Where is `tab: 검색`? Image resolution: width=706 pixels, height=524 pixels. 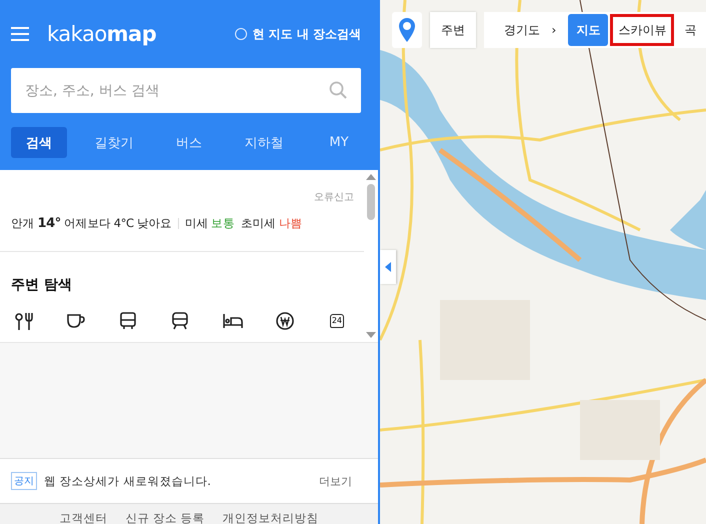 tab: 검색 is located at coordinates (39, 142).